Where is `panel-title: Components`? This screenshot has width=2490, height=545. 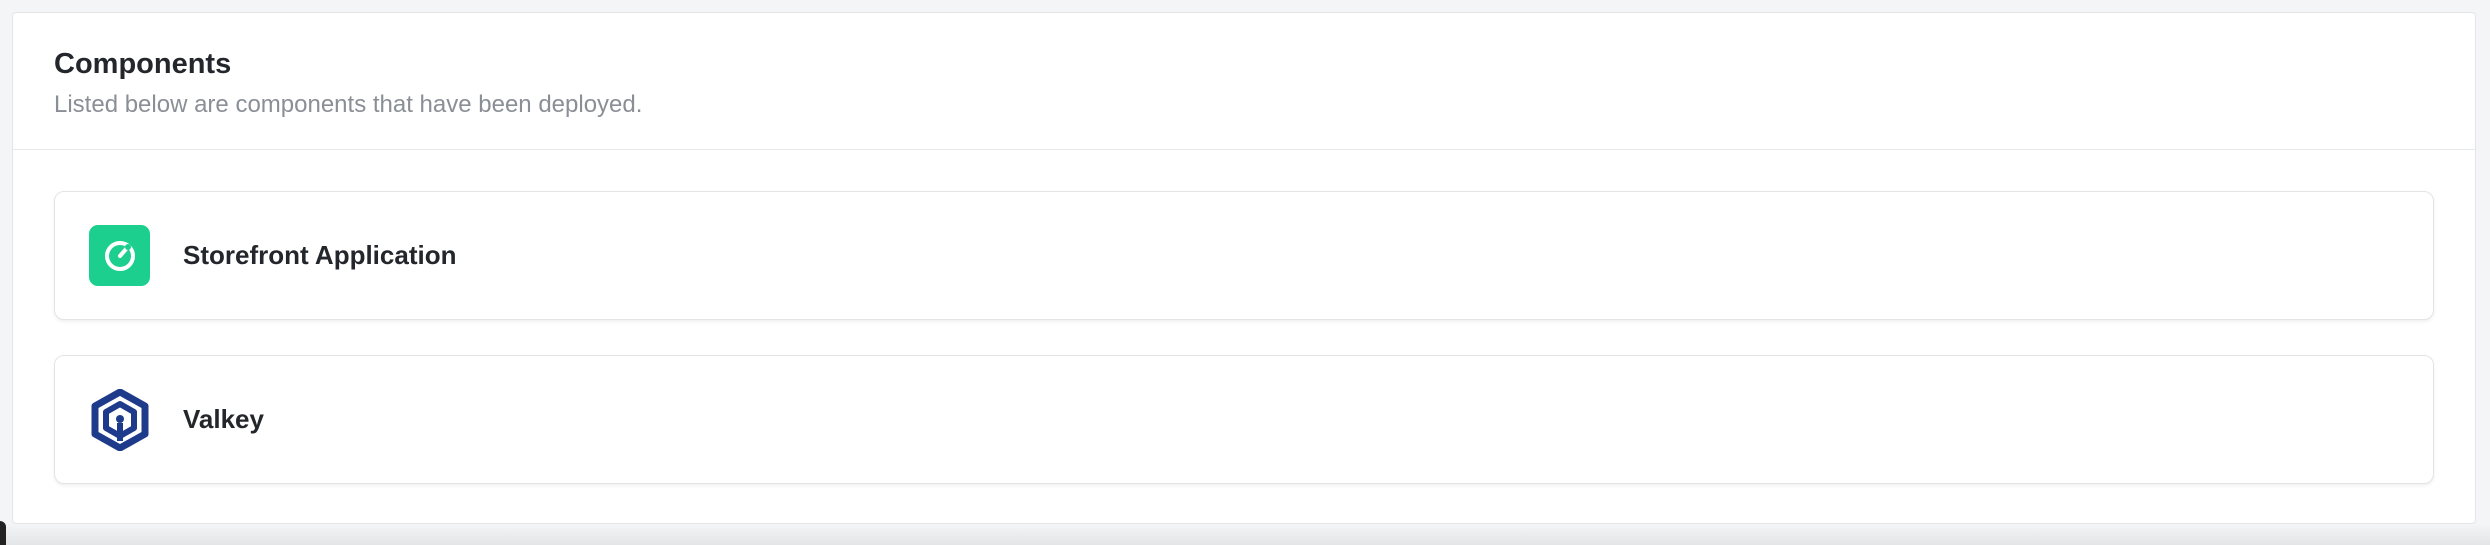
panel-title: Components is located at coordinates (143, 64).